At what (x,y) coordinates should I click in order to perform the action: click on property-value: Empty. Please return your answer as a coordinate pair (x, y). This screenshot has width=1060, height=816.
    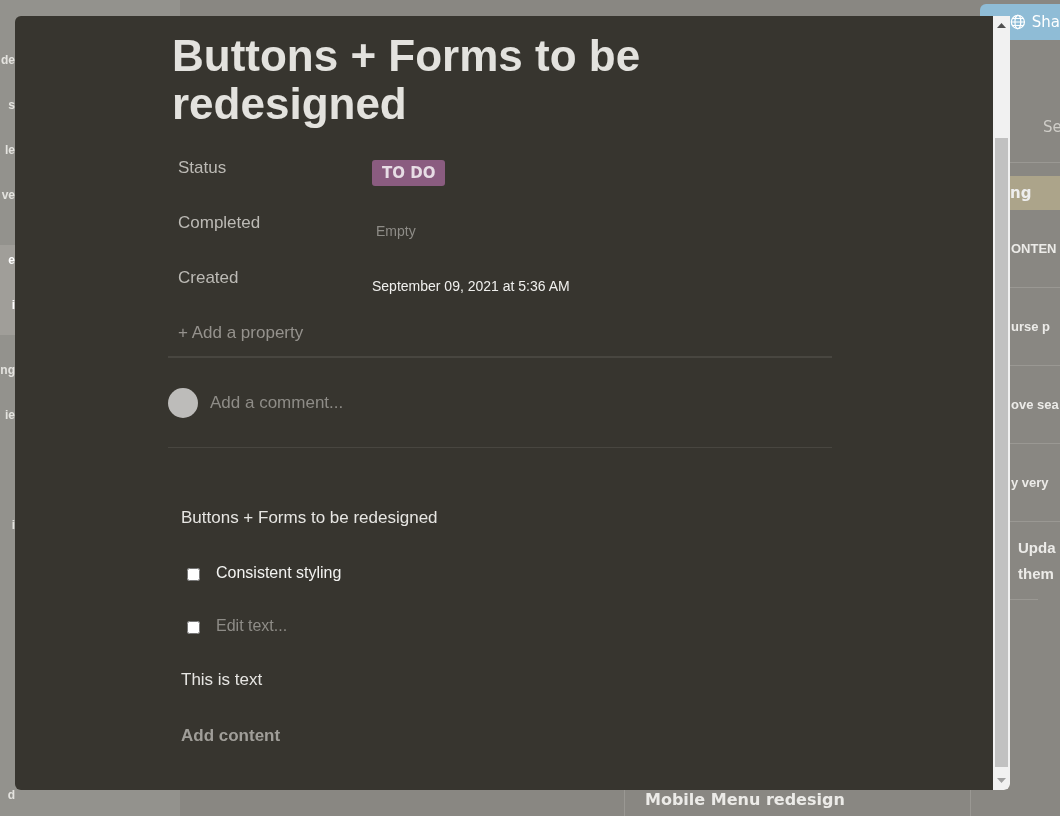
    Looking at the image, I should click on (396, 231).